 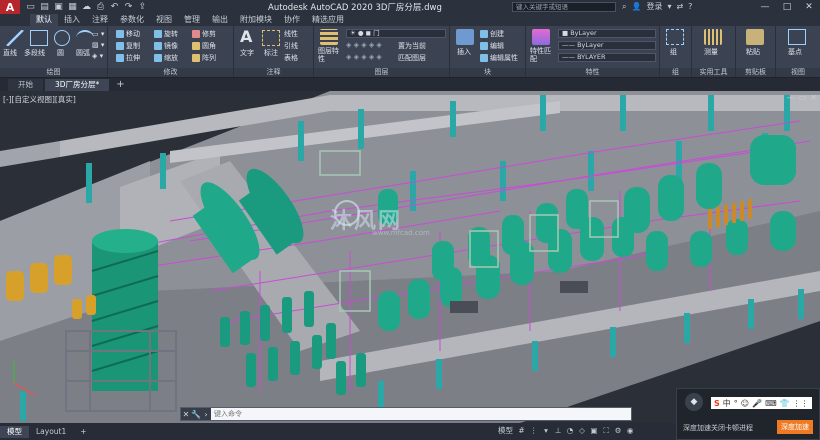 What do you see at coordinates (487, 72) in the screenshot?
I see `block-panel-title: 块` at bounding box center [487, 72].